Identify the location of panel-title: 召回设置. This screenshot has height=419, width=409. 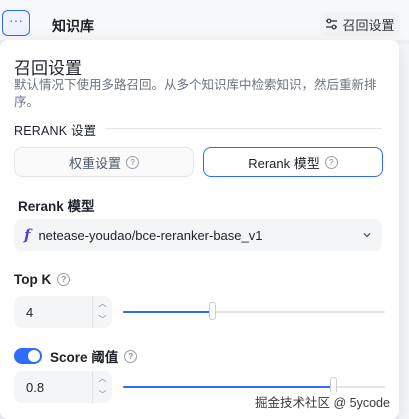
(48, 68).